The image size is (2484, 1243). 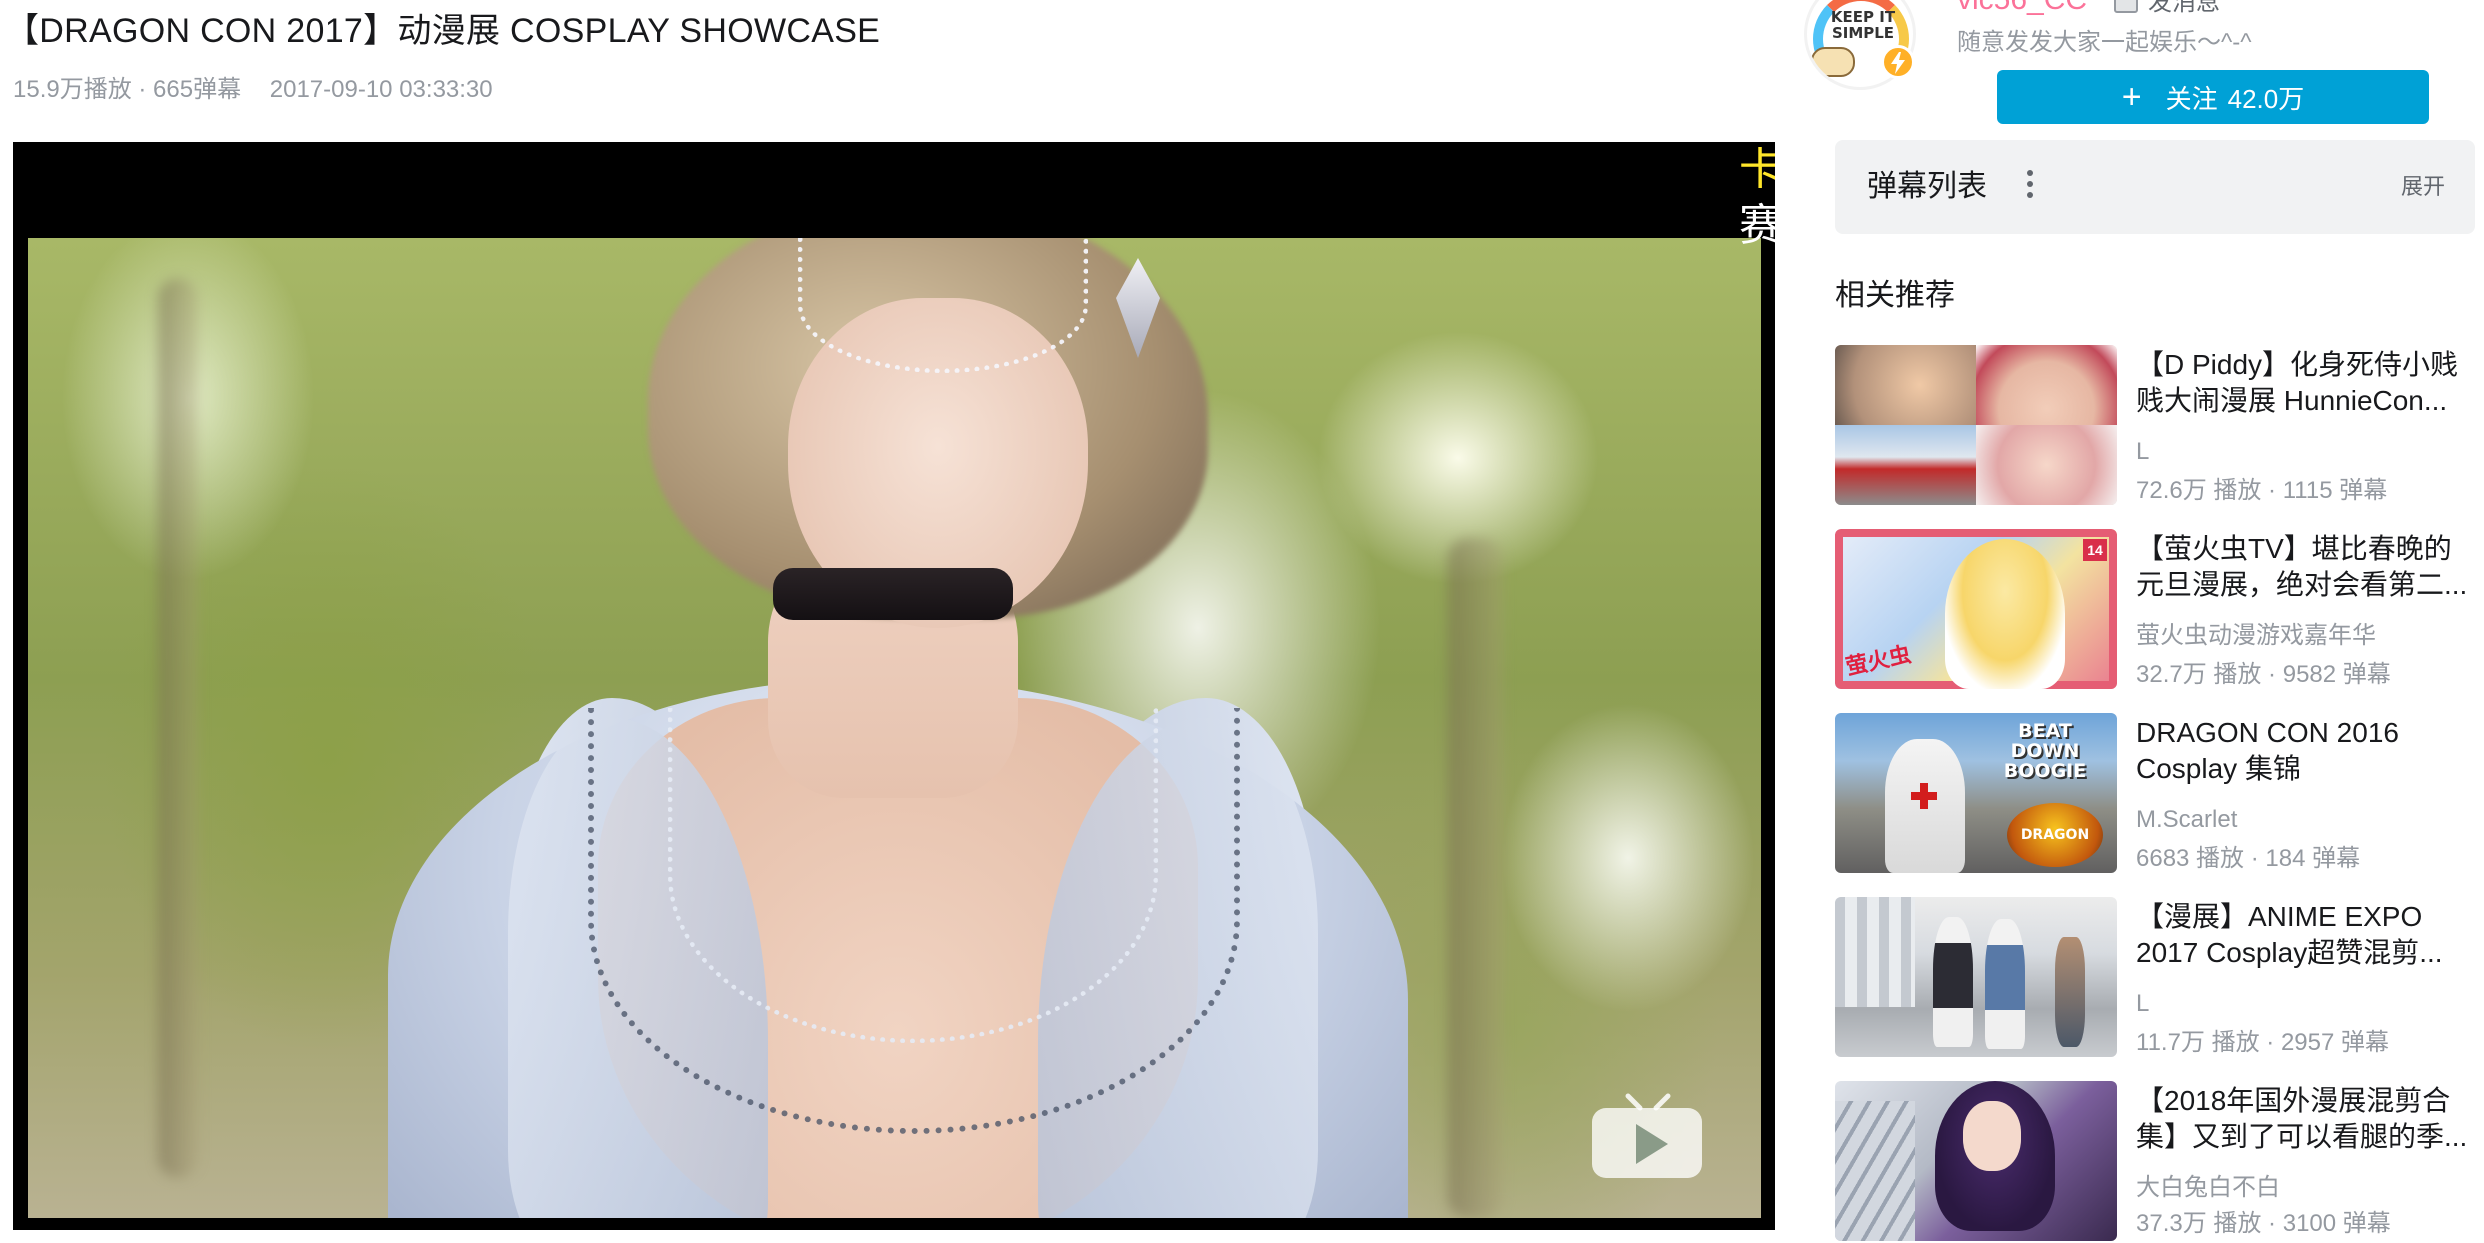 I want to click on head-chain, so click(x=943, y=305).